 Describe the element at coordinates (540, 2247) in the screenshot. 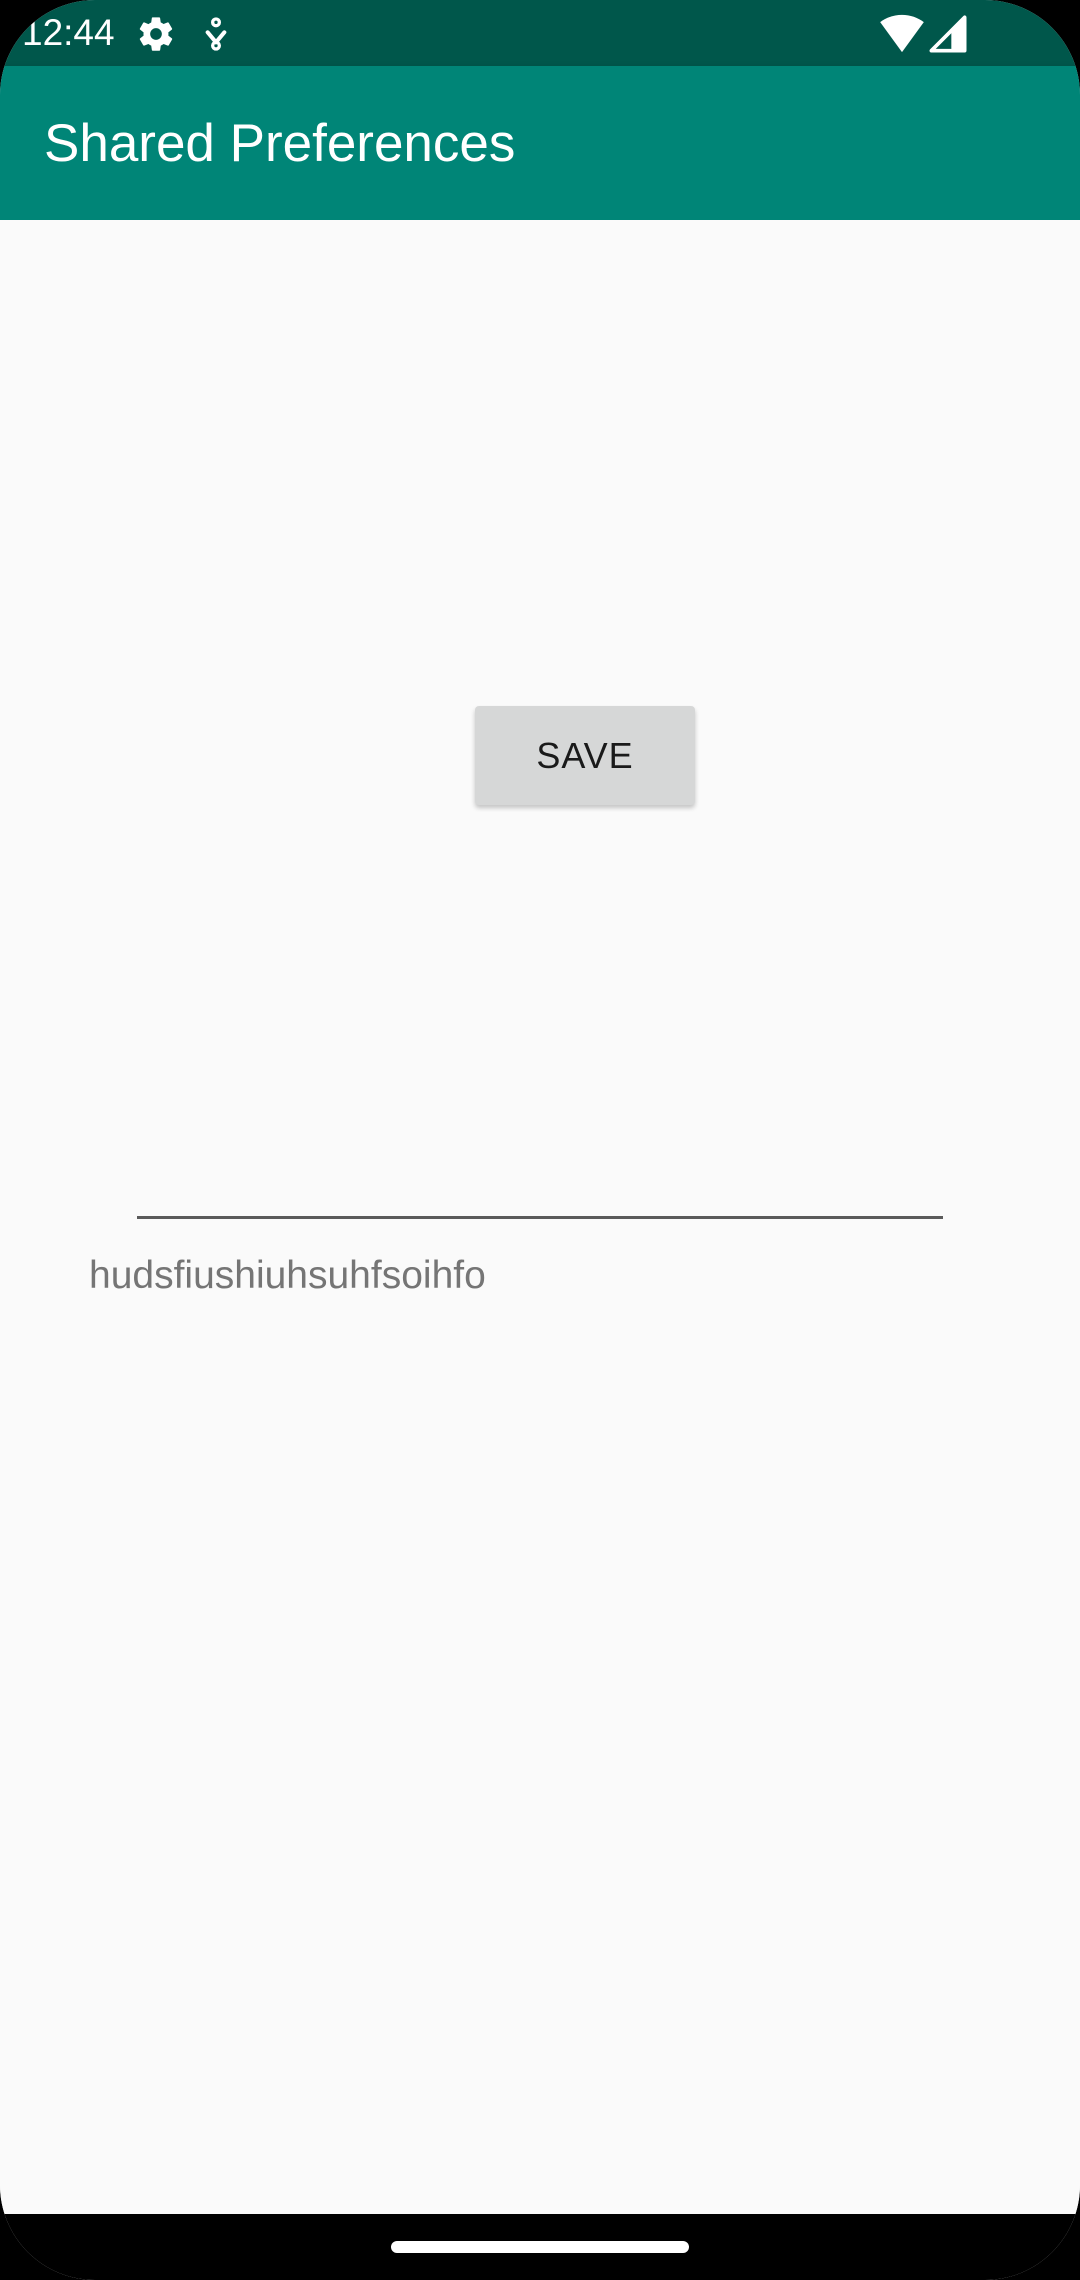

I see `home-gesture-handle` at that location.